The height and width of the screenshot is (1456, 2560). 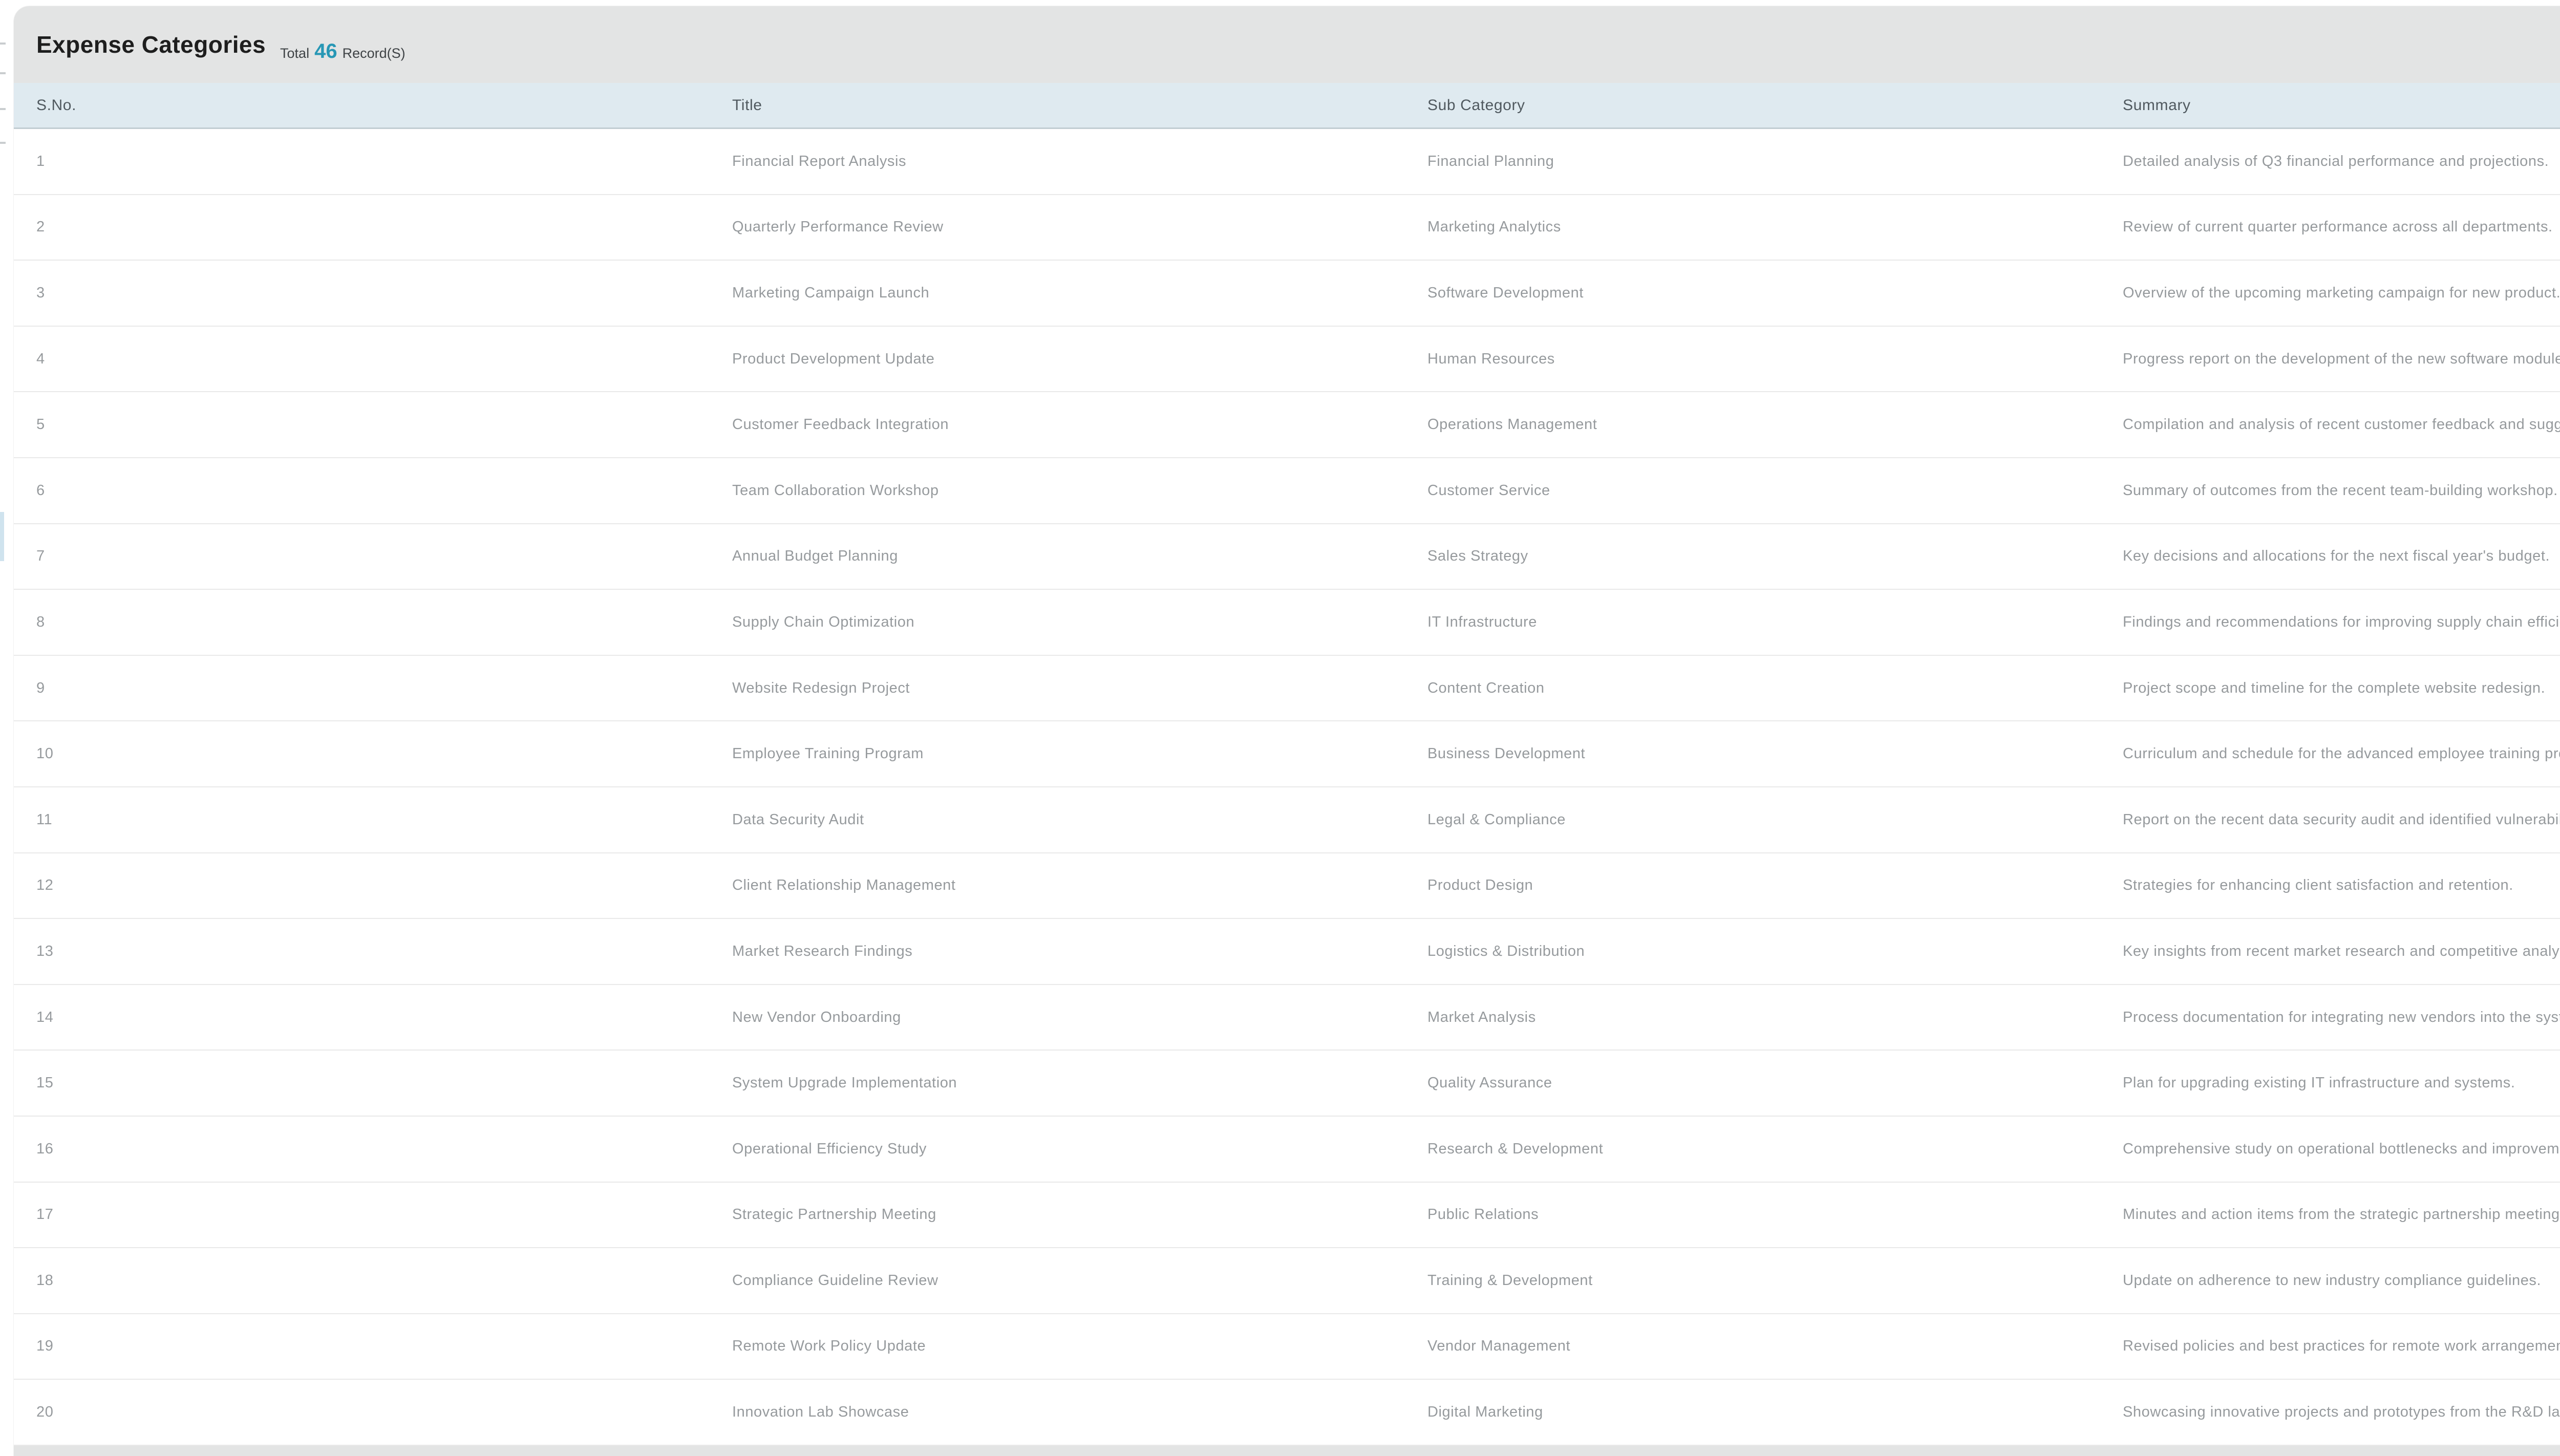 I want to click on cell-title: Customer Feedback Integration, so click(x=840, y=424).